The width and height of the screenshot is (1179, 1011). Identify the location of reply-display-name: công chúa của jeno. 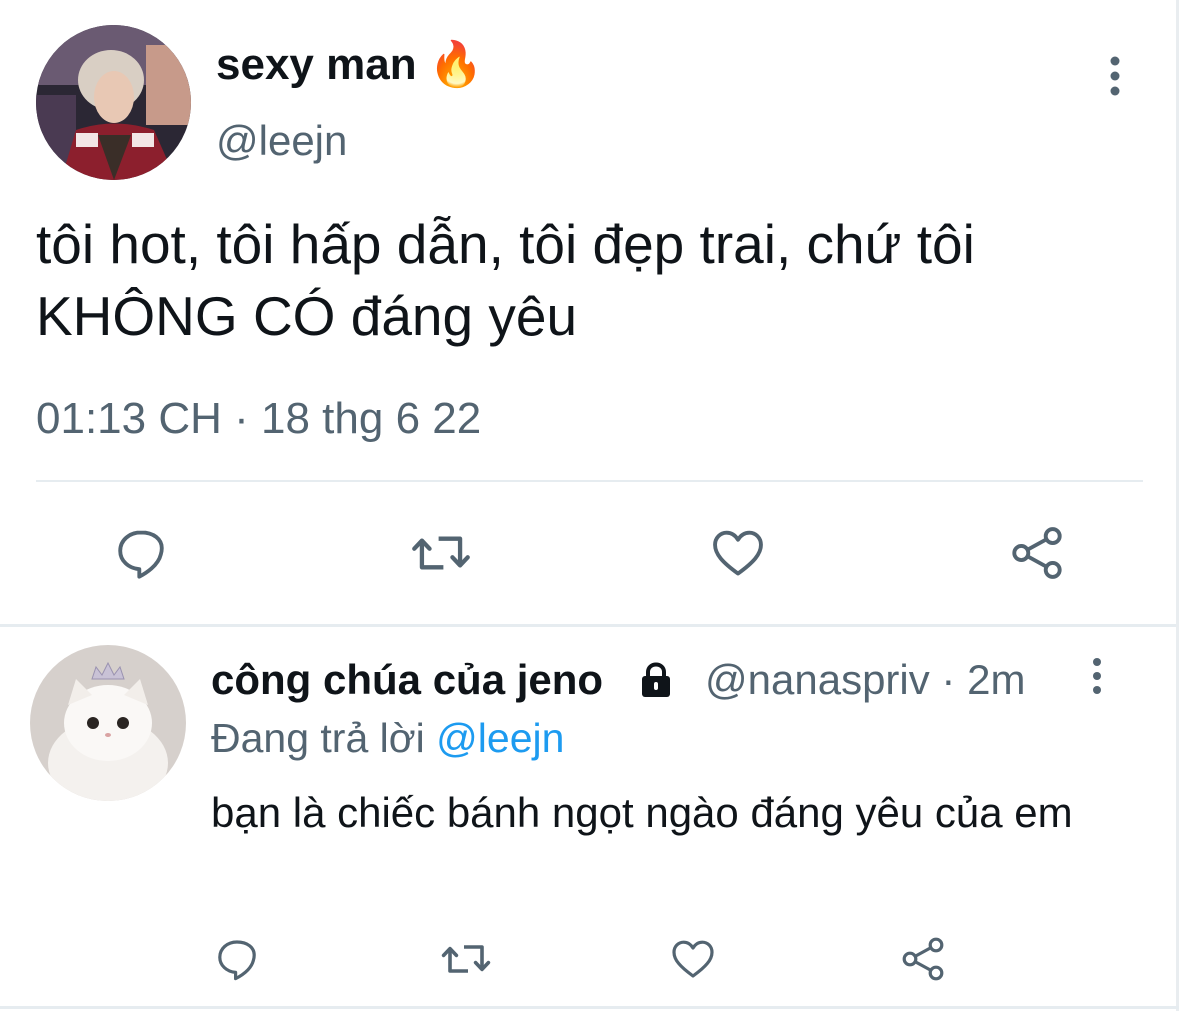
(407, 679).